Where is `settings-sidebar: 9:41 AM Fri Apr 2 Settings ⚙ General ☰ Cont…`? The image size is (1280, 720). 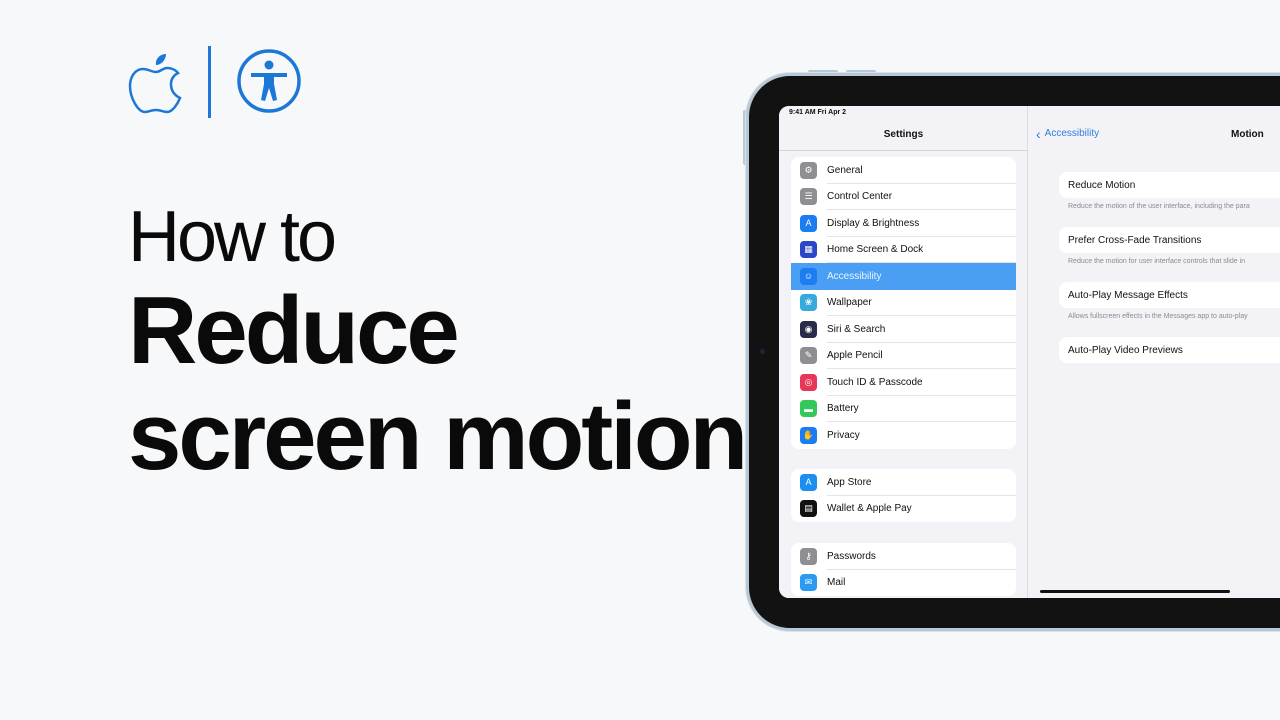
settings-sidebar: 9:41 AM Fri Apr 2 Settings ⚙ General ☰ Cont… is located at coordinates (903, 352).